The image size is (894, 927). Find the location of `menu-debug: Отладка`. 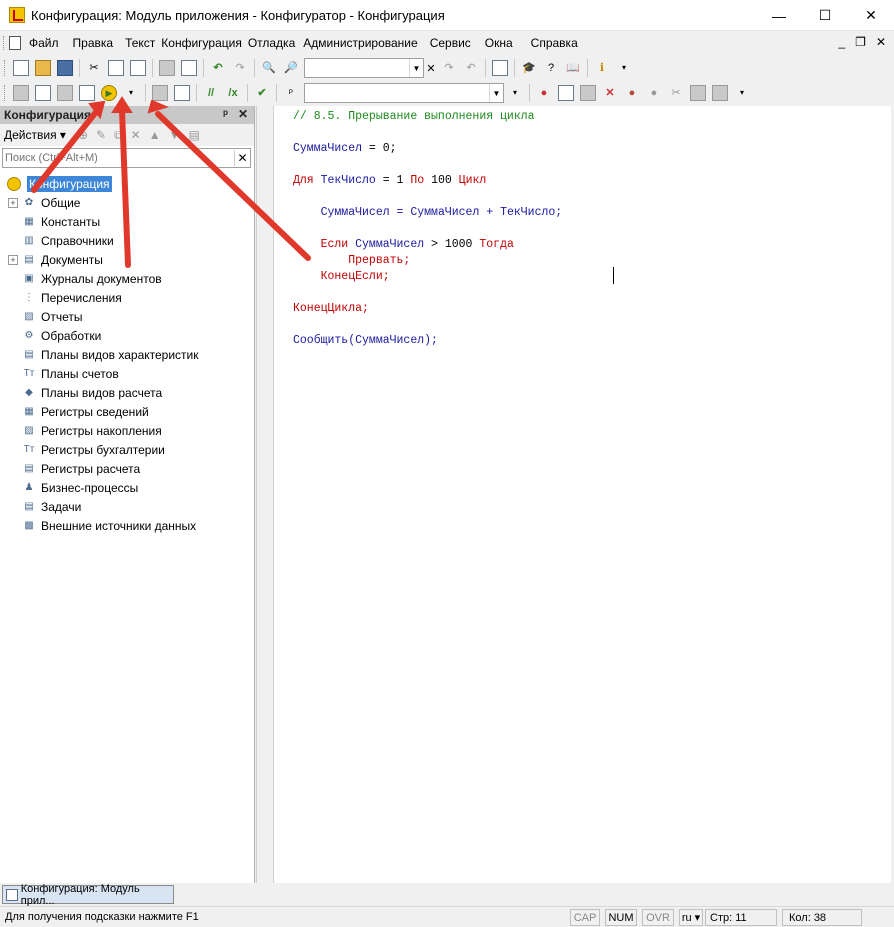

menu-debug: Отладка is located at coordinates (274, 43).